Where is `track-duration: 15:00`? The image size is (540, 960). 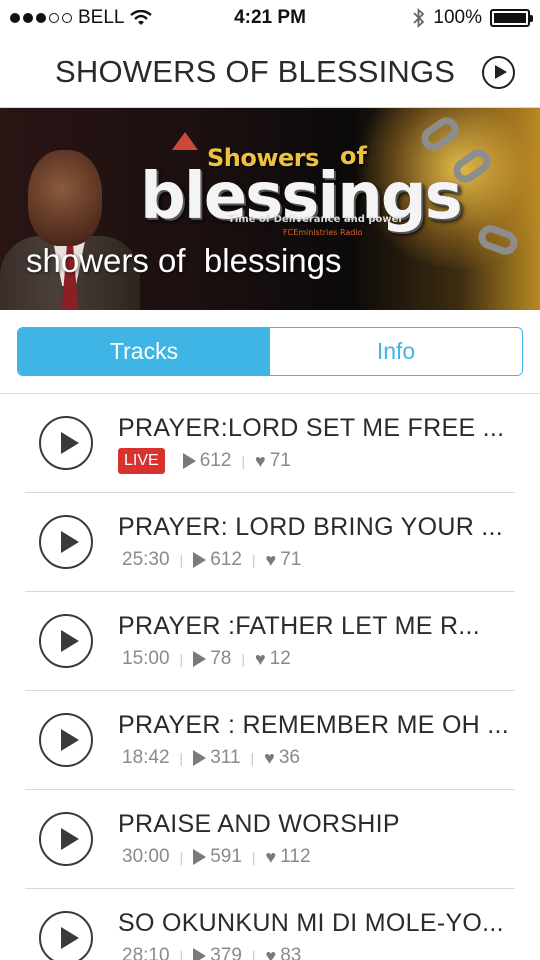 track-duration: 15:00 is located at coordinates (146, 658).